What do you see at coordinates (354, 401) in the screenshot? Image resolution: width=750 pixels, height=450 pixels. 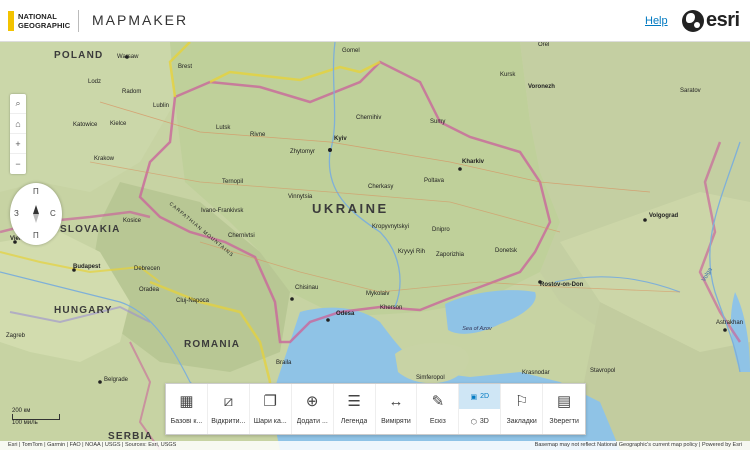 I see `list-icon: ☰` at bounding box center [354, 401].